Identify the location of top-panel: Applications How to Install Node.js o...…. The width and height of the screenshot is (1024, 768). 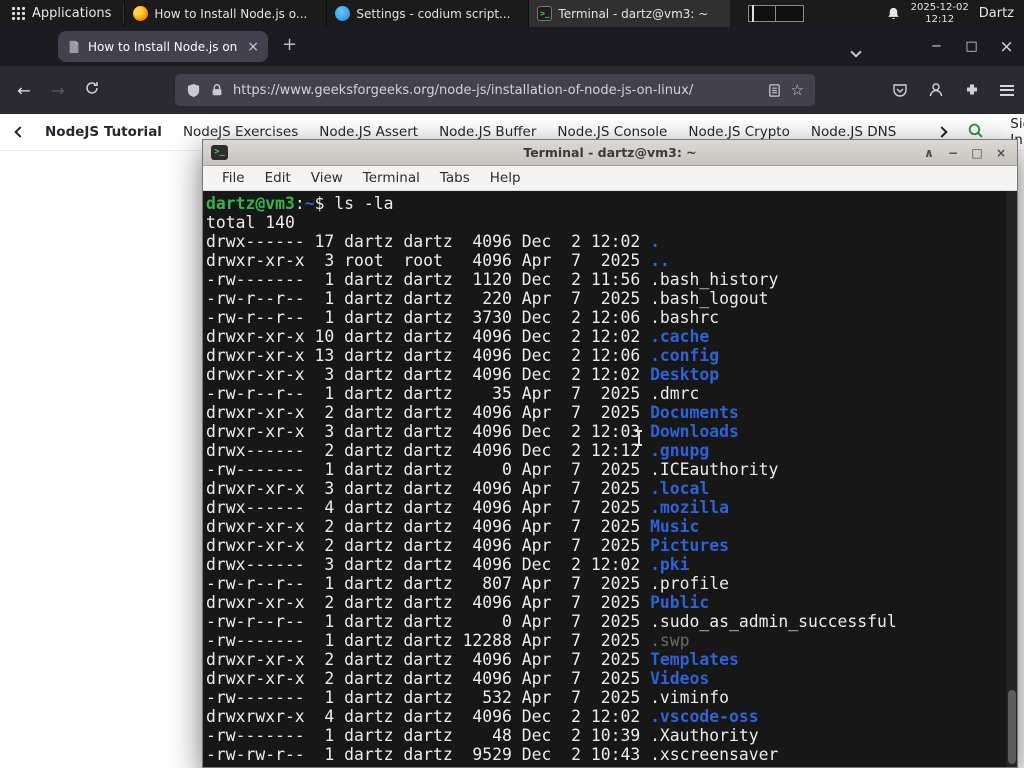
(512, 13).